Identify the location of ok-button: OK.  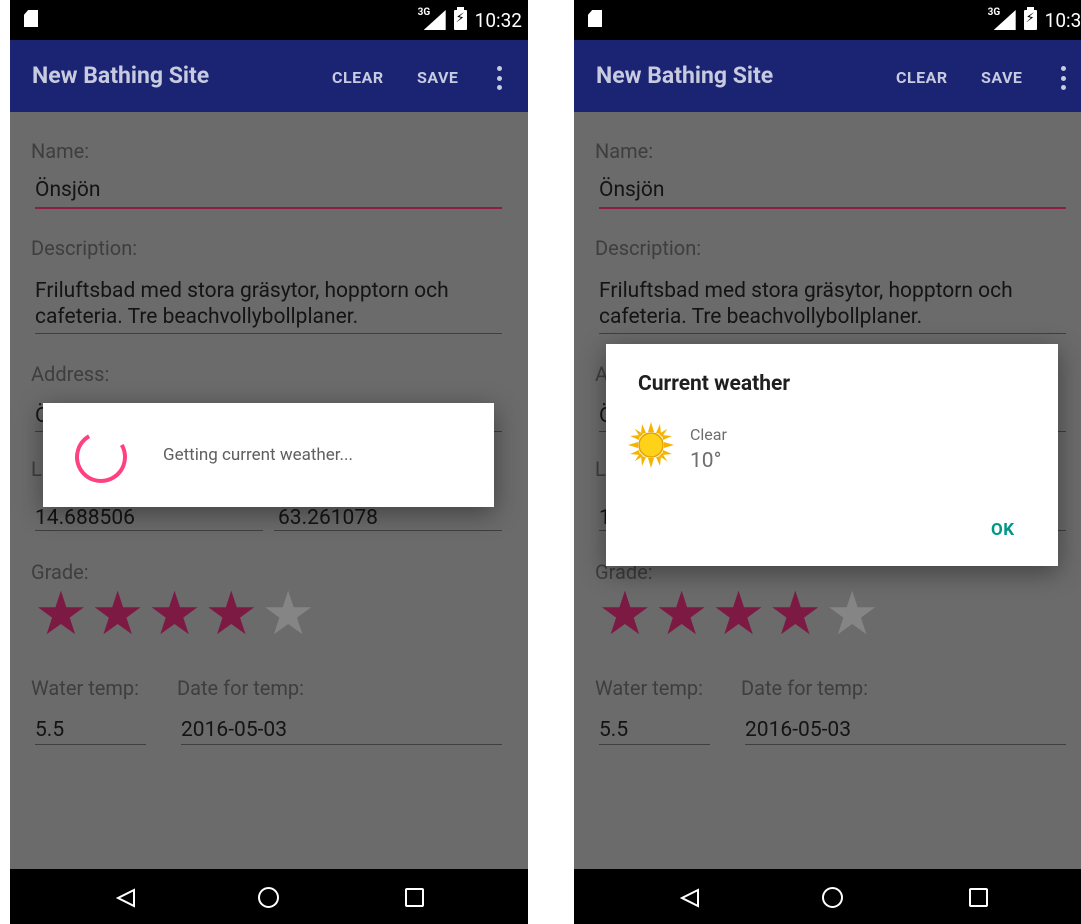
(1003, 530).